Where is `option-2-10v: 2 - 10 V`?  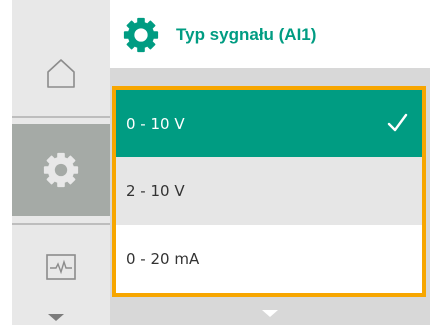 option-2-10v: 2 - 10 V is located at coordinates (269, 191).